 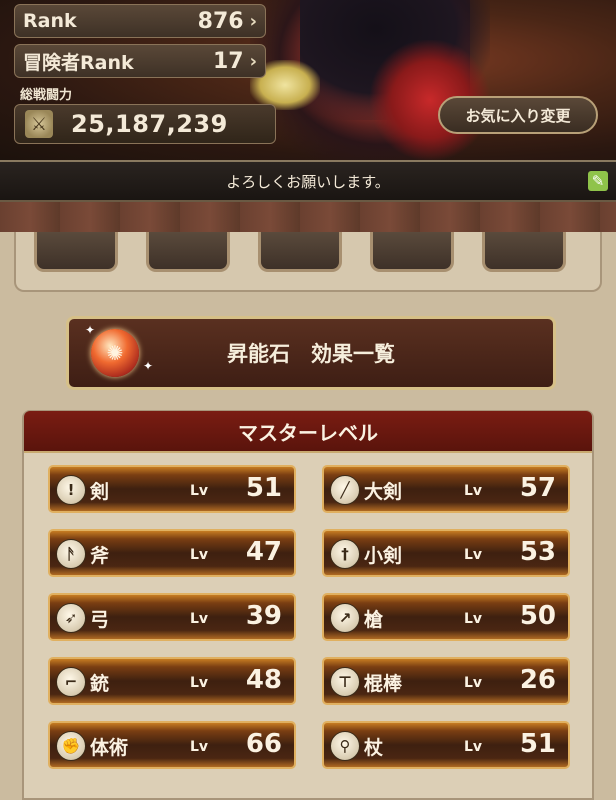 I want to click on weapon-mastery-8: ✊ 体術 Lv 66, so click(x=172, y=745).